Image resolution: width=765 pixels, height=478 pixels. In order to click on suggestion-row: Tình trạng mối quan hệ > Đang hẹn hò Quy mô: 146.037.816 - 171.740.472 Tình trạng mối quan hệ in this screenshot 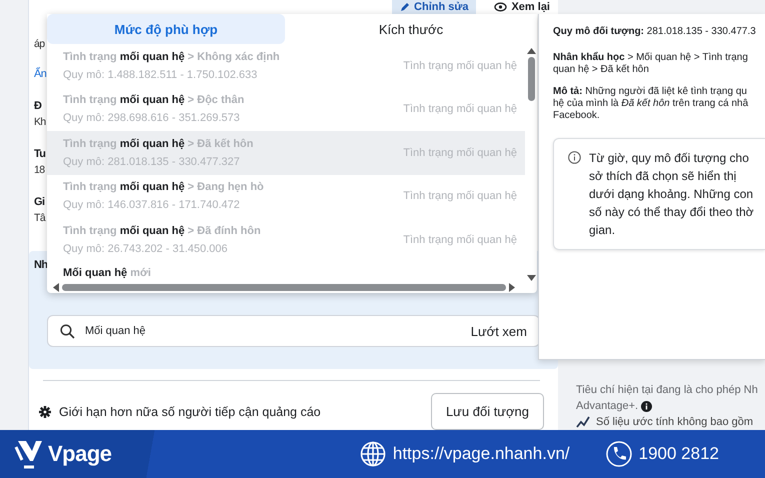, I will do `click(286, 196)`.